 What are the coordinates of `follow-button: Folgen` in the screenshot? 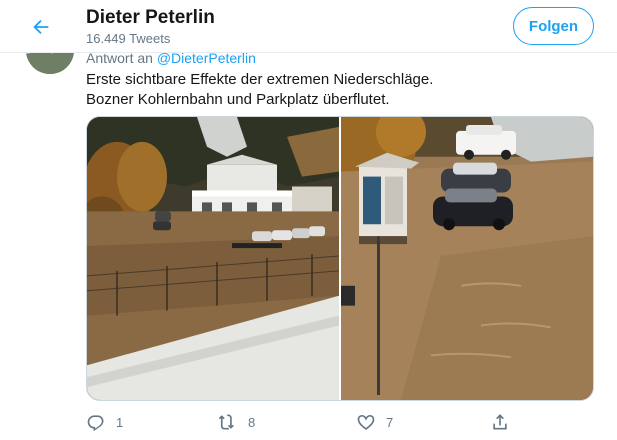 It's located at (553, 26).